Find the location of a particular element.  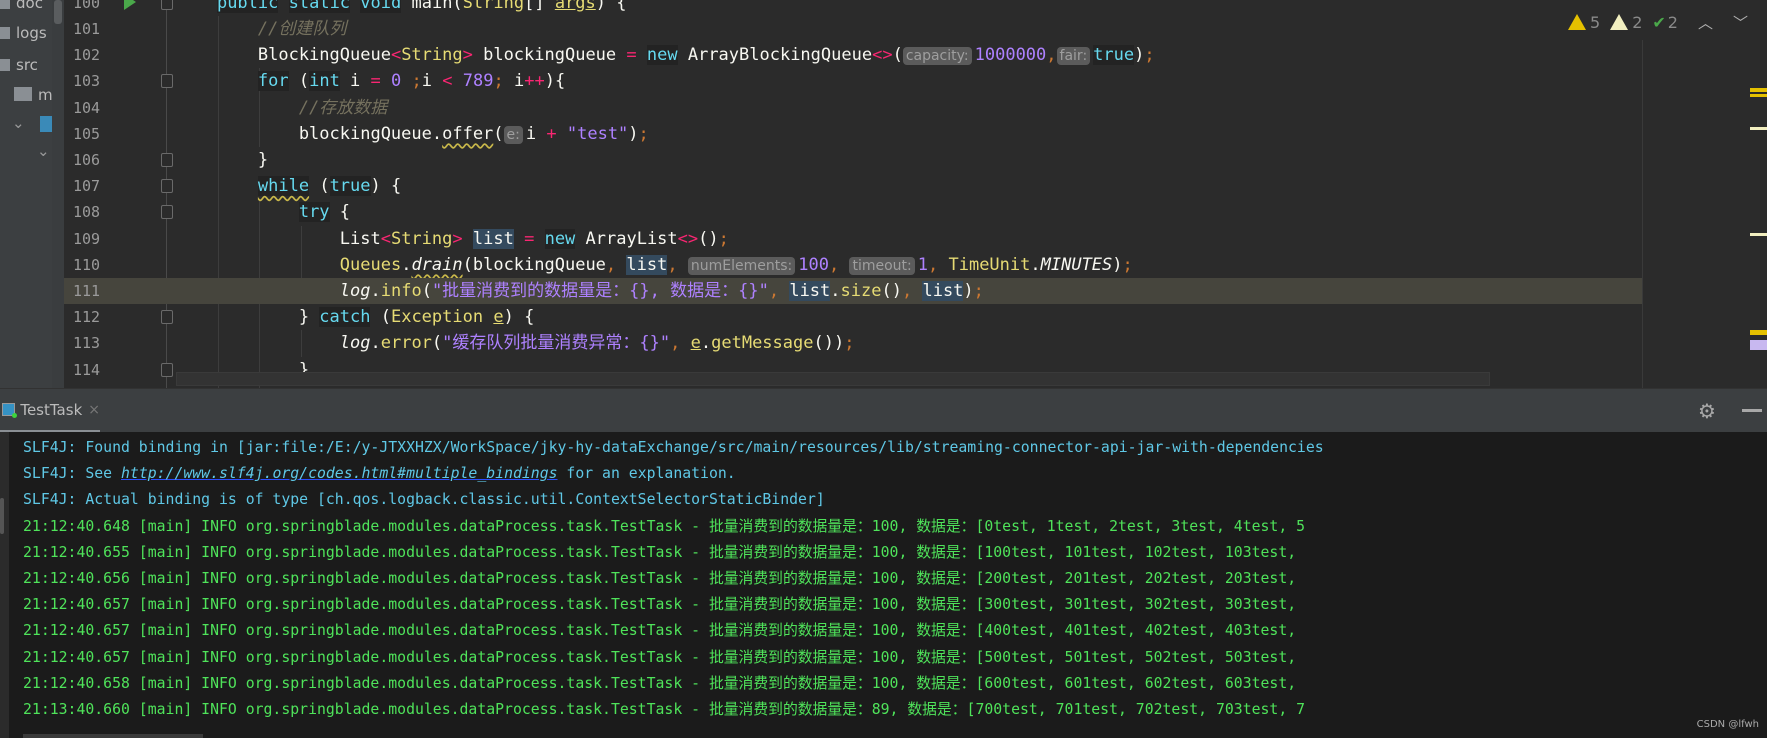

console-scrollbar-thumb is located at coordinates (2, 516).